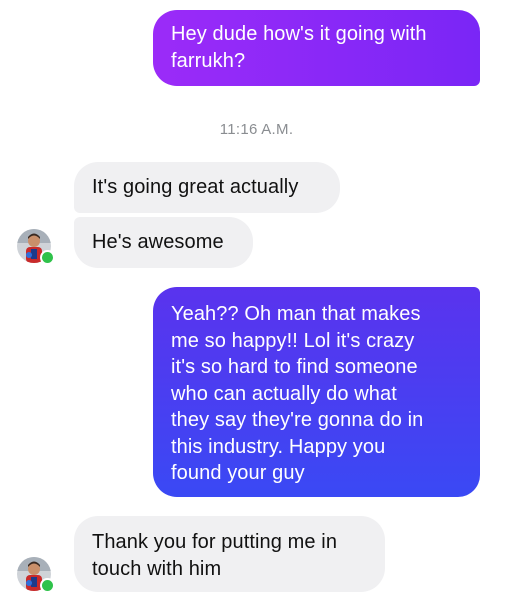  Describe the element at coordinates (207, 187) in the screenshot. I see `received-message-bubble: It's going great actually` at that location.